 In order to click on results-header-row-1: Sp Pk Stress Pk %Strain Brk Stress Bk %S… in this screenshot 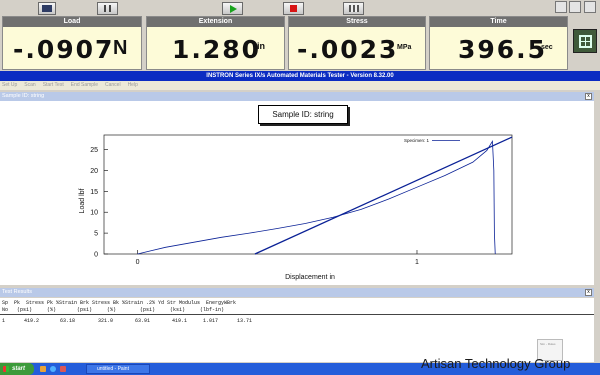, I will do `click(119, 303)`.